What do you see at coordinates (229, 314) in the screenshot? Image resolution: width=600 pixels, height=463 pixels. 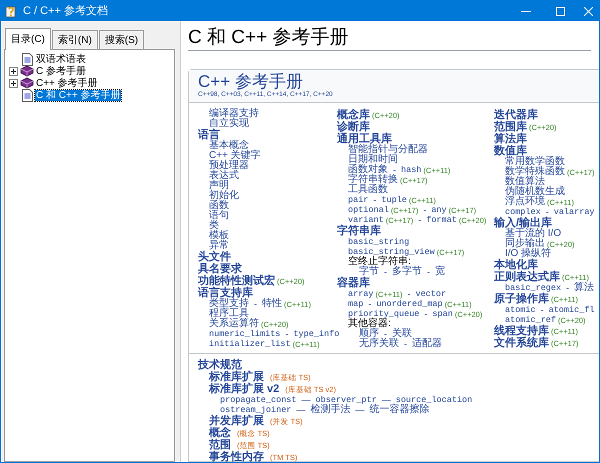 I see `topic-link: 程序工具` at bounding box center [229, 314].